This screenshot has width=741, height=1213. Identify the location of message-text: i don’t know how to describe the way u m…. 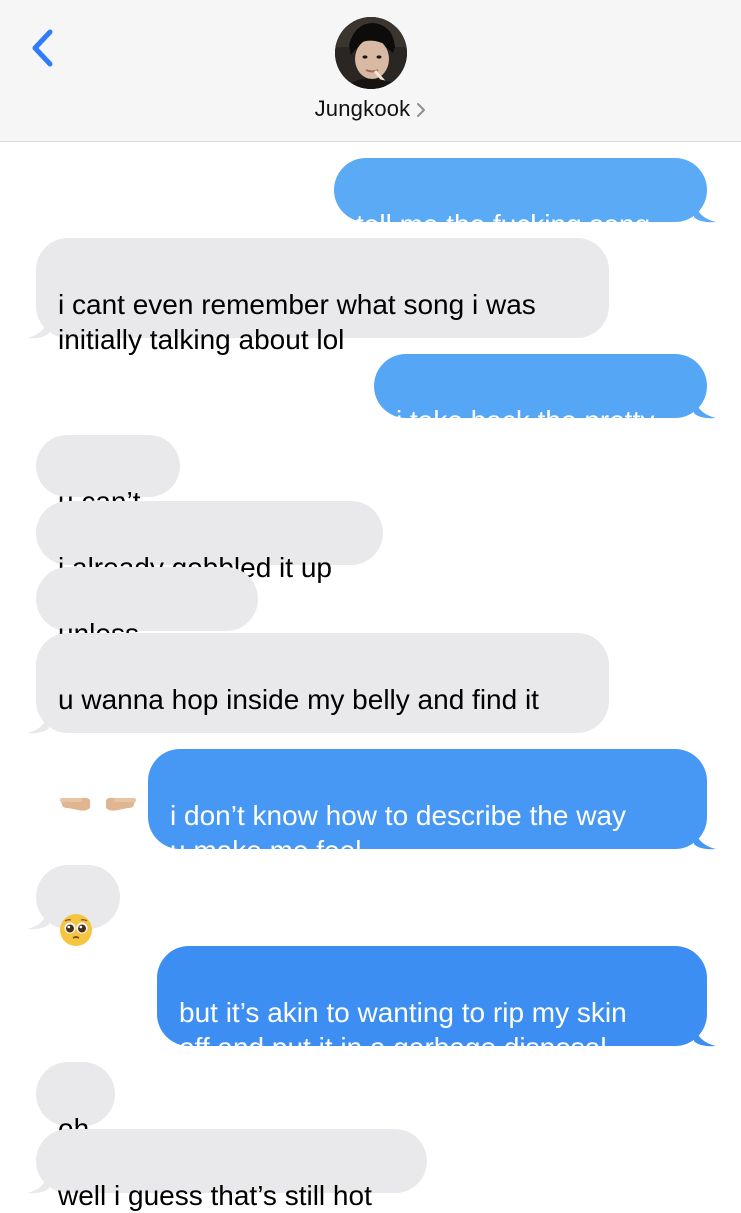
(398, 833).